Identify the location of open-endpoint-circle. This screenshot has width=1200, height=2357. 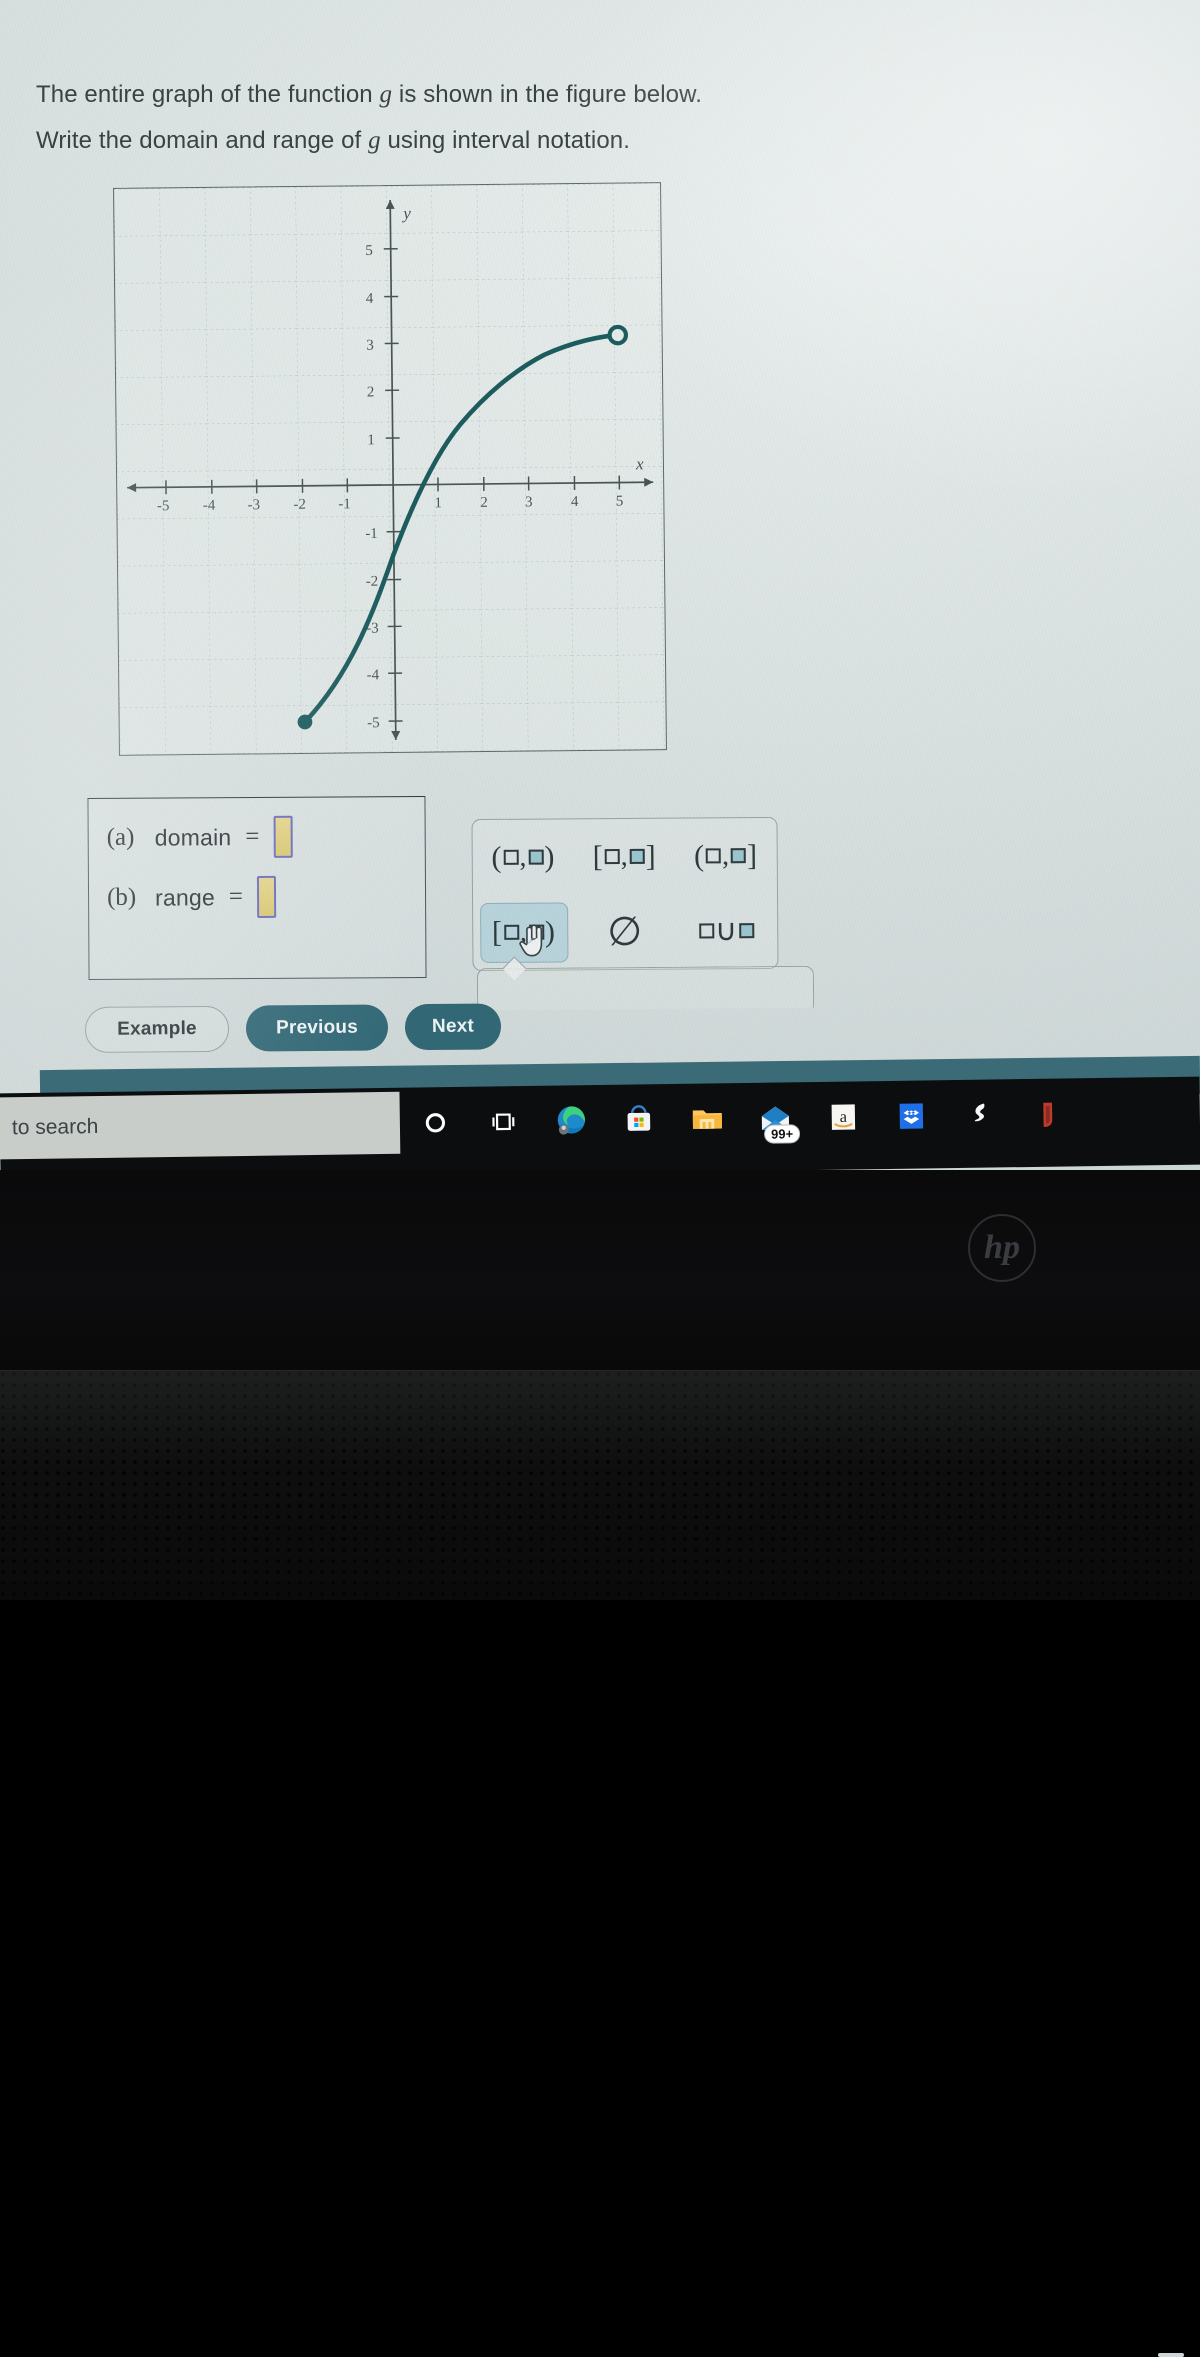
(618, 335).